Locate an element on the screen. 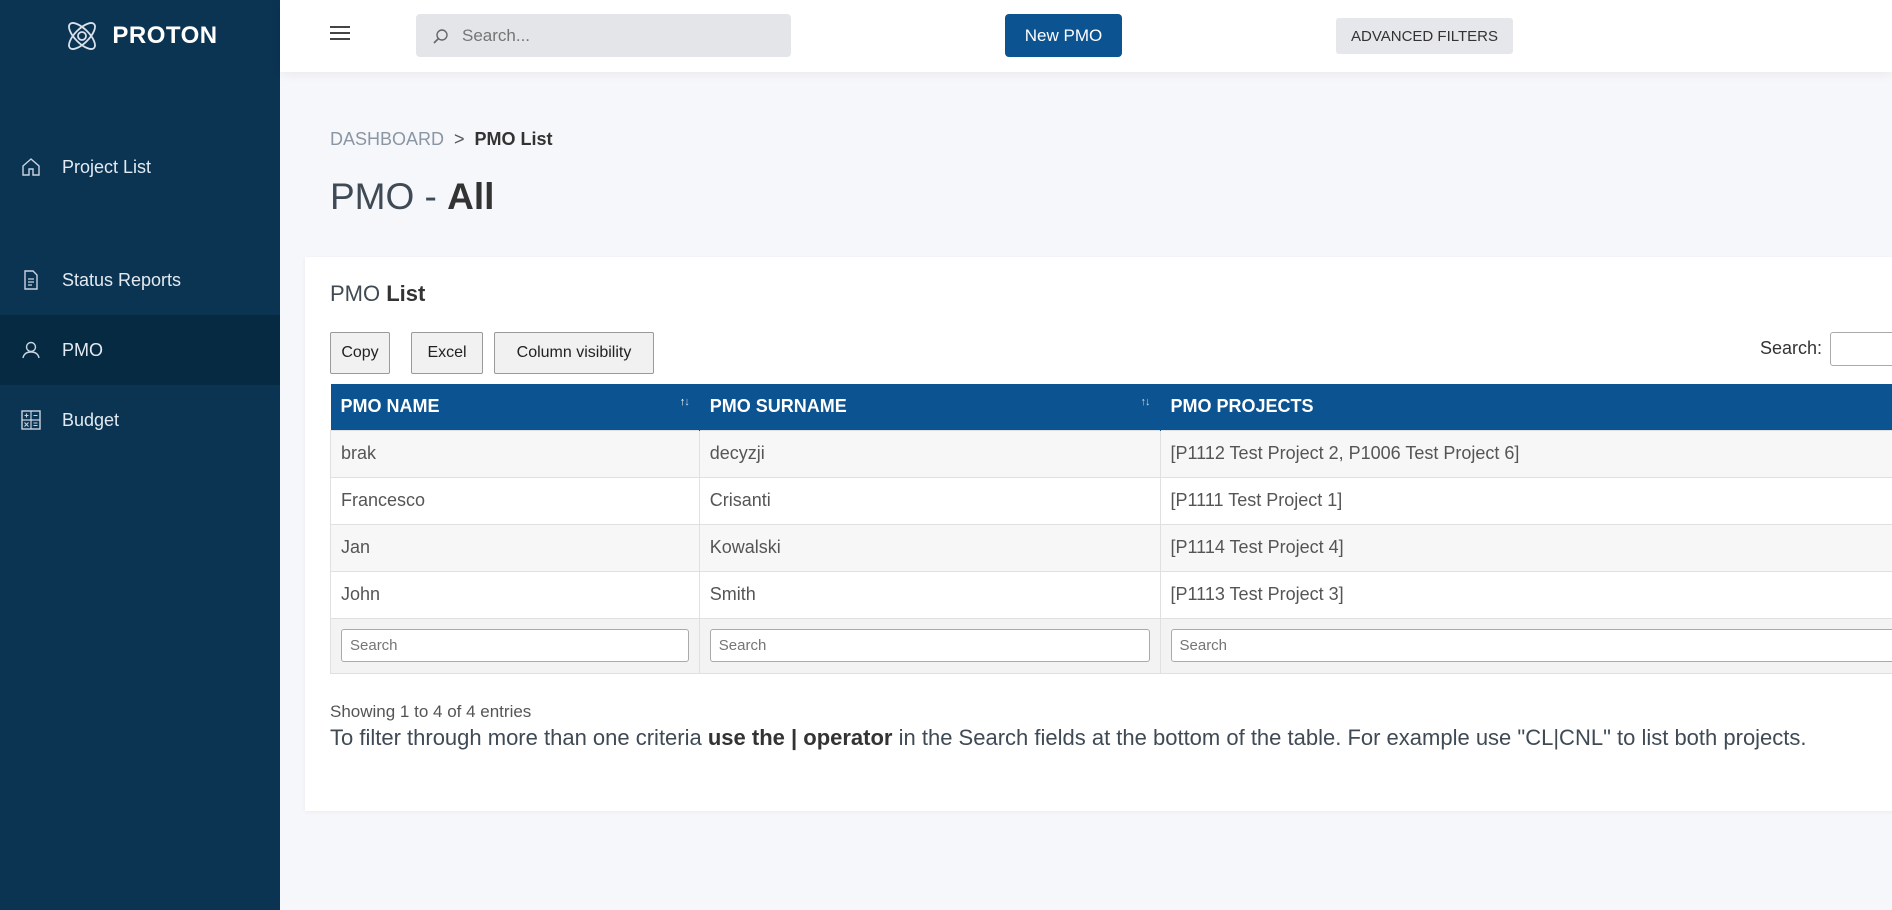  sidebar-item-status-reports: Status Reports is located at coordinates (140, 280).